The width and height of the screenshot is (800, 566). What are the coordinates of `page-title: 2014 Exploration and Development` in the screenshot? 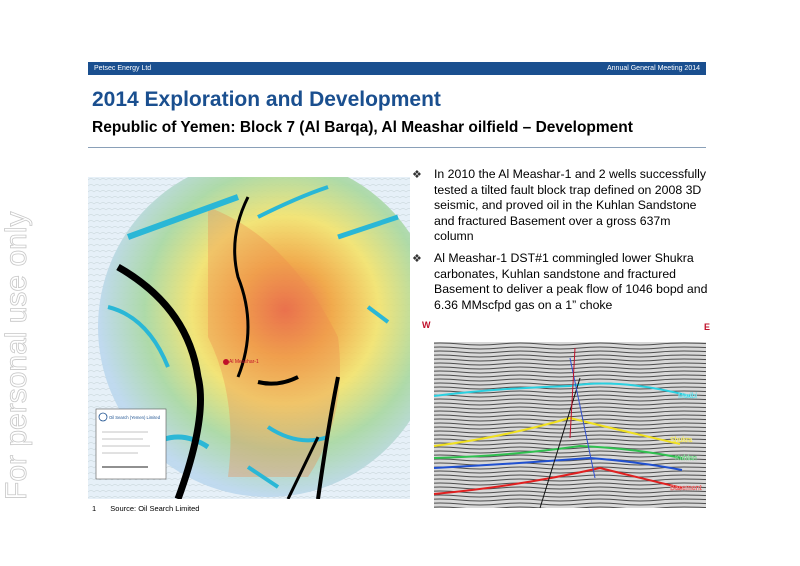 It's located at (266, 99).